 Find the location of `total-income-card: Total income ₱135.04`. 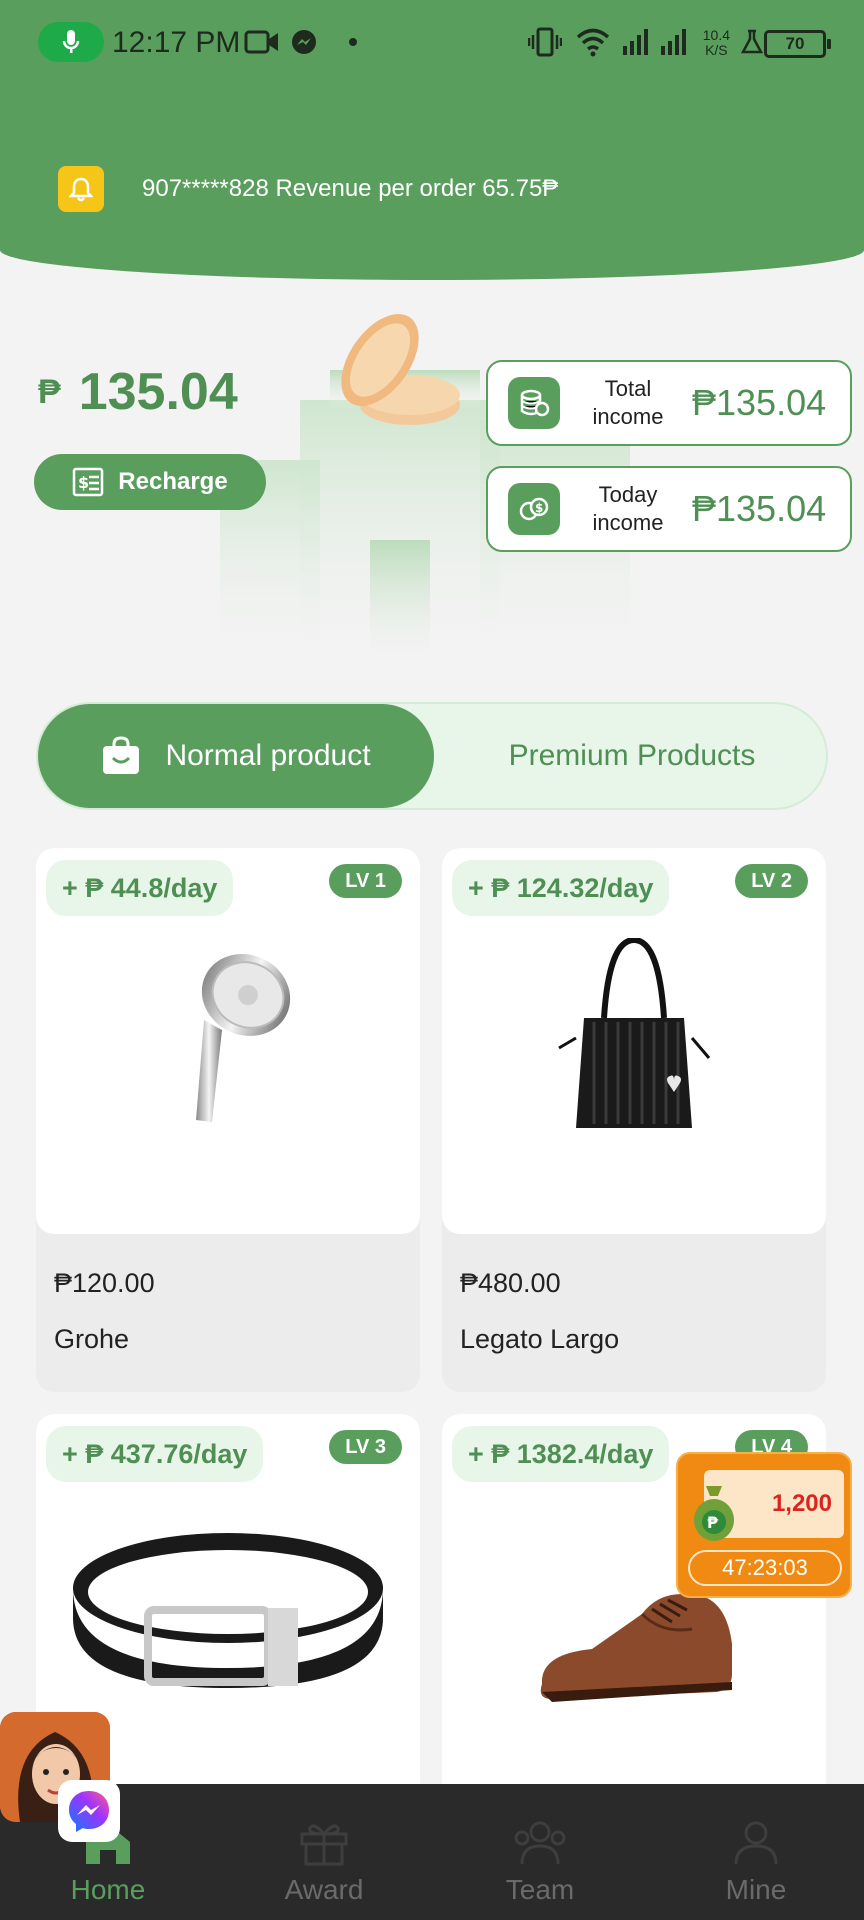

total-income-card: Total income ₱135.04 is located at coordinates (669, 403).